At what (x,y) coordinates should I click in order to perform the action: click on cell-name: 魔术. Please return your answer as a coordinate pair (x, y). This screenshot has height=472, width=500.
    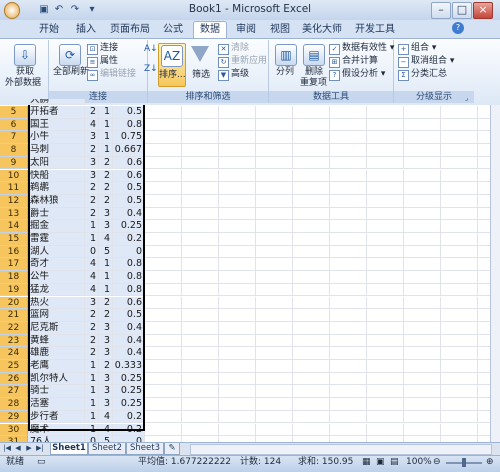
    Looking at the image, I should click on (56, 430).